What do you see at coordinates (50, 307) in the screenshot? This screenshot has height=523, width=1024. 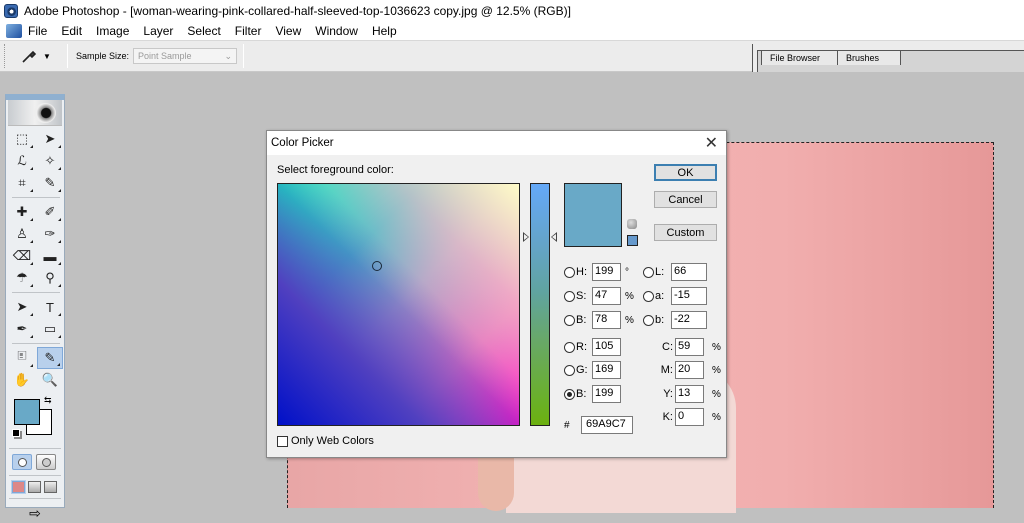 I see `tool-type: T` at bounding box center [50, 307].